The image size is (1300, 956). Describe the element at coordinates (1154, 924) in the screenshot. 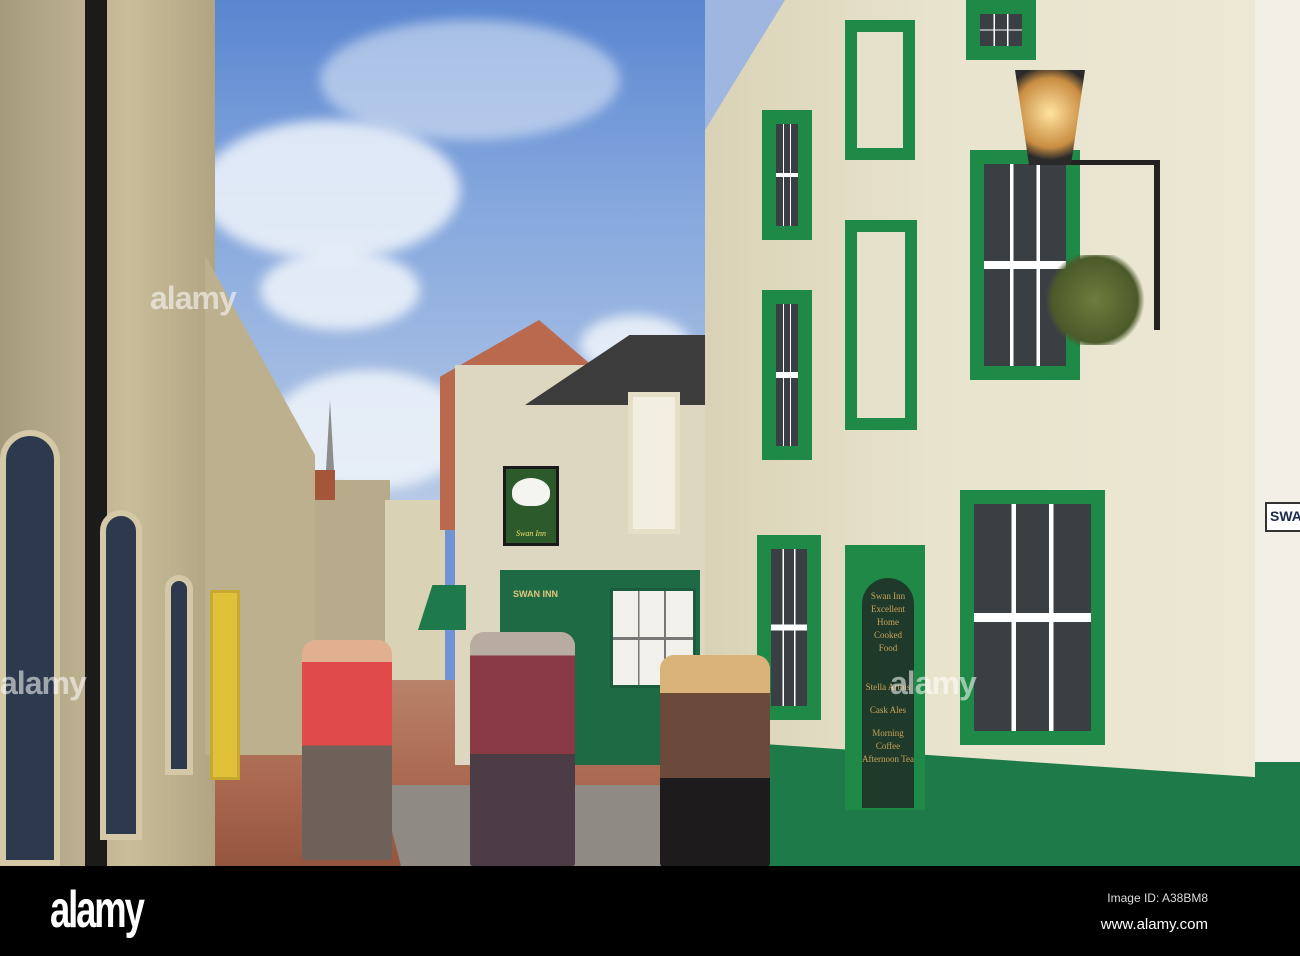

I see `site-url: www.alamy.com` at that location.